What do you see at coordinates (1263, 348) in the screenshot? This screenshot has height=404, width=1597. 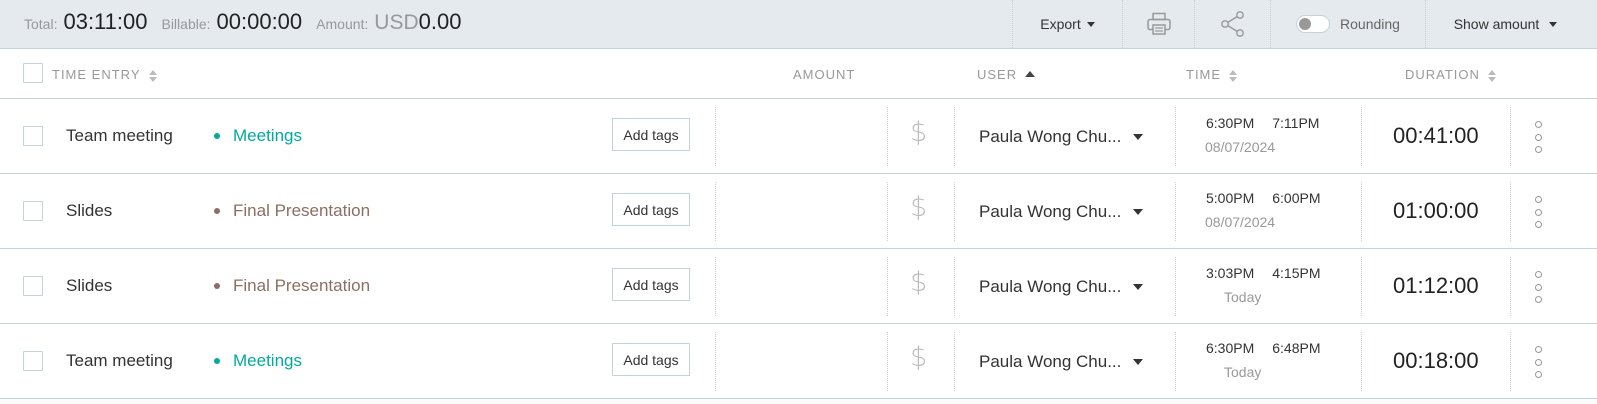 I see `time-range: 6:30PM 6:48PM` at bounding box center [1263, 348].